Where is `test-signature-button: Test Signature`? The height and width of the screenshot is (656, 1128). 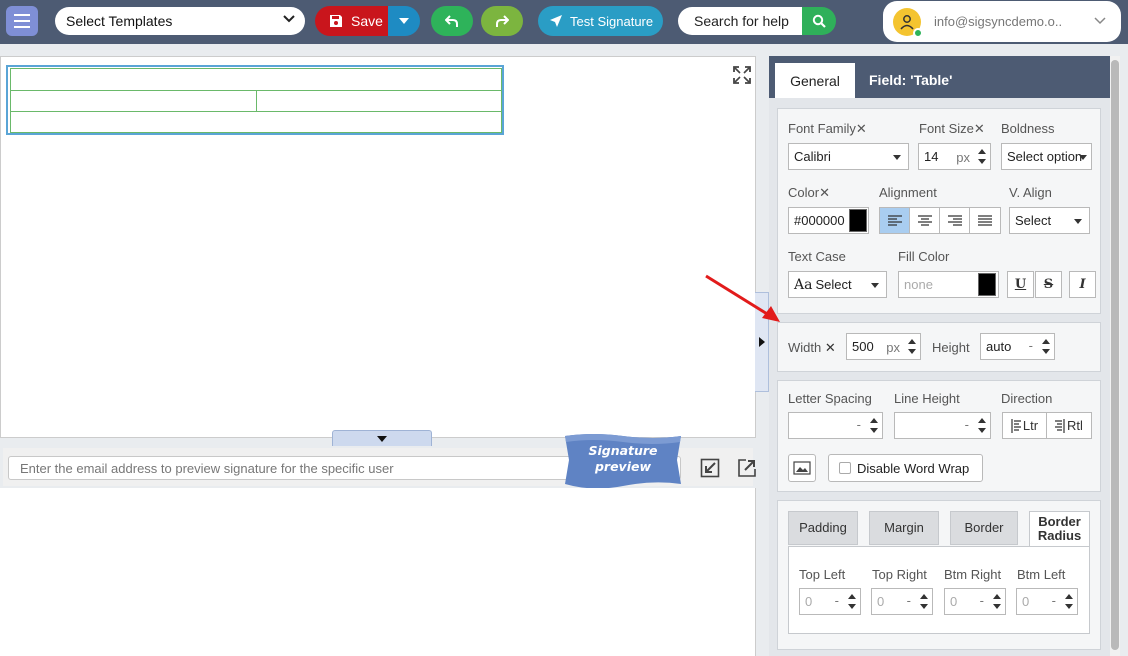 test-signature-button: Test Signature is located at coordinates (600, 21).